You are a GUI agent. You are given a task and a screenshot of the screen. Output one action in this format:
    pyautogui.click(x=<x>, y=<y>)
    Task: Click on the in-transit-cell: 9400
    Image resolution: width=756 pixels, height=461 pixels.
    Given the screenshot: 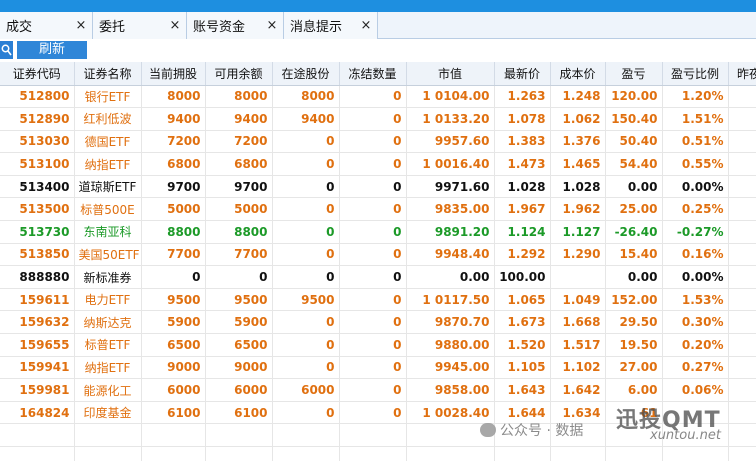 What is the action you would take?
    pyautogui.click(x=306, y=119)
    